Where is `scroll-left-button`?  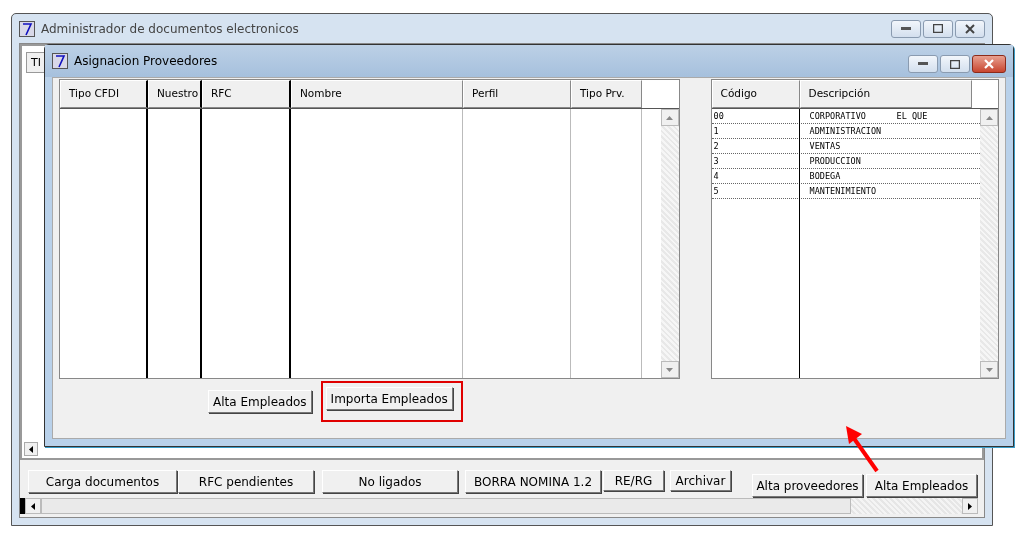 scroll-left-button is located at coordinates (31, 449).